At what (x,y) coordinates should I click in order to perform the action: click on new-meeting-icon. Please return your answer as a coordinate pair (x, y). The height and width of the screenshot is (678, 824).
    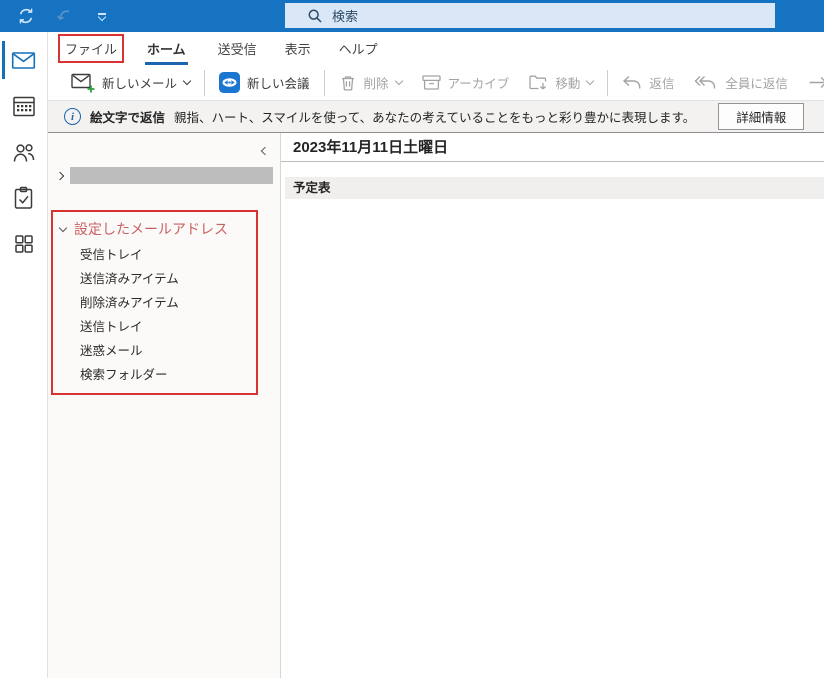
    Looking at the image, I should click on (230, 82).